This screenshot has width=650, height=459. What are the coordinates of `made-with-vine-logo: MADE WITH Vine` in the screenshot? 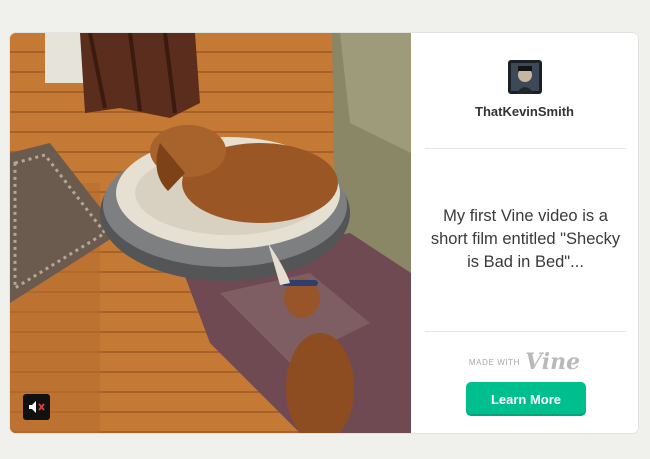 It's located at (524, 362).